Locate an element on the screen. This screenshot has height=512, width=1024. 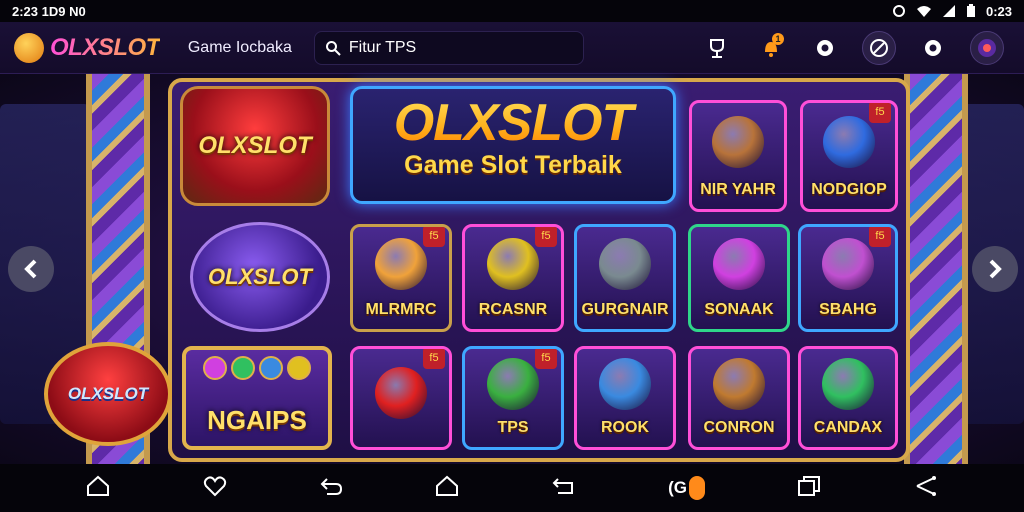
nav-back-button is located at coordinates (331, 488).